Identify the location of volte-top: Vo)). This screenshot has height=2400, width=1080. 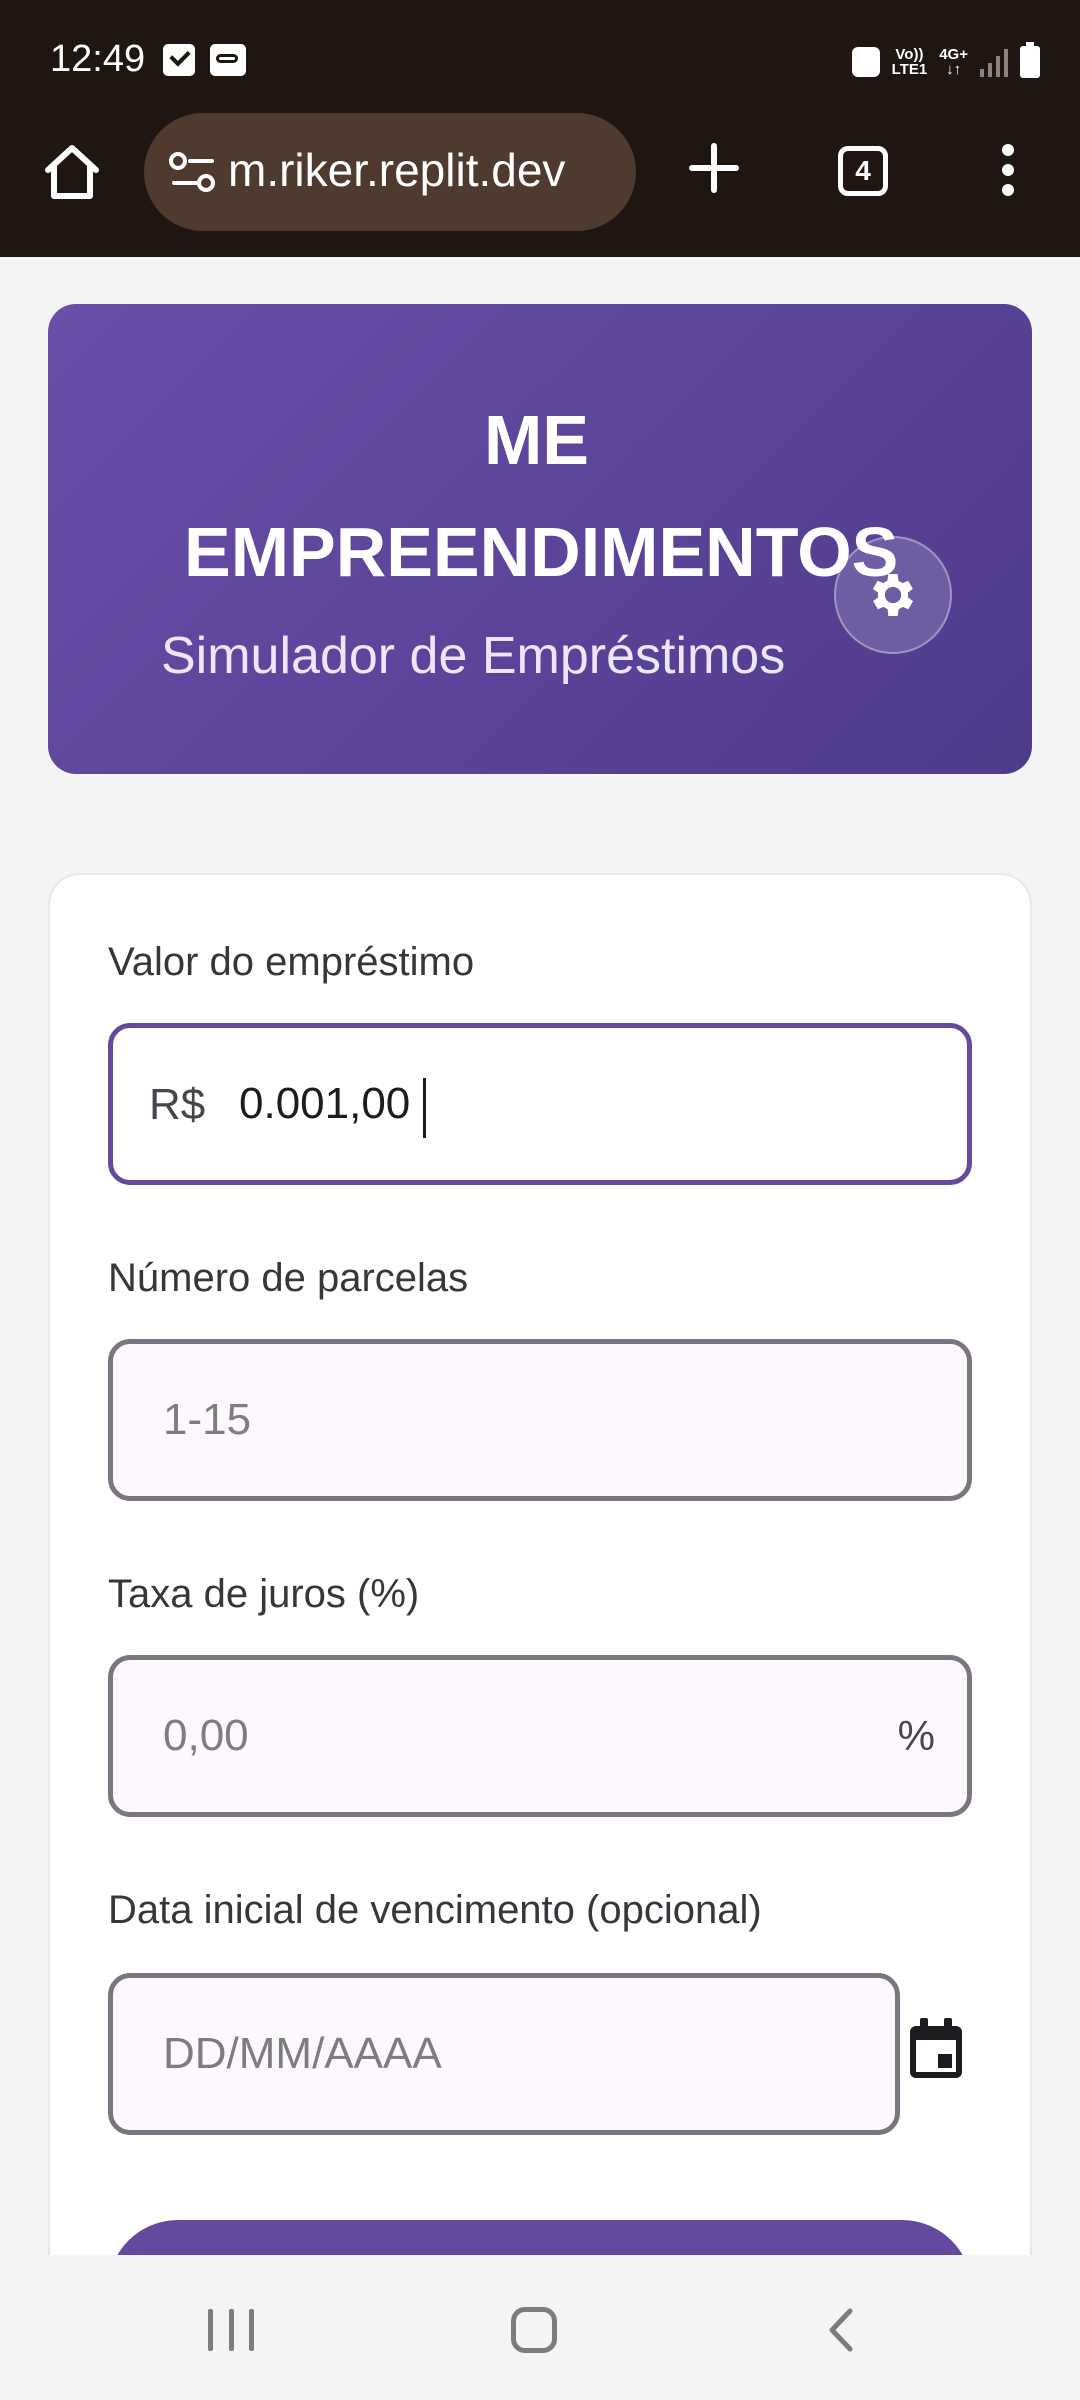
(909, 54).